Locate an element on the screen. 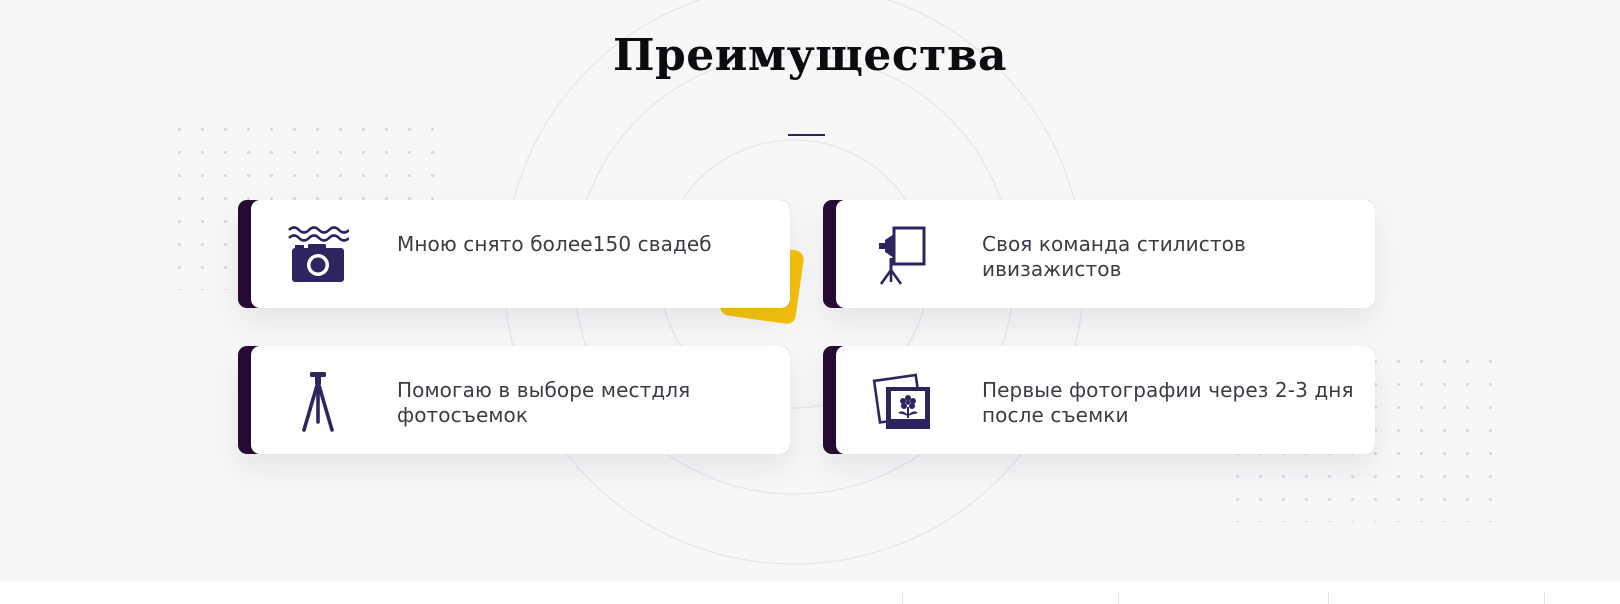 The image size is (1620, 604). title-divider is located at coordinates (806, 135).